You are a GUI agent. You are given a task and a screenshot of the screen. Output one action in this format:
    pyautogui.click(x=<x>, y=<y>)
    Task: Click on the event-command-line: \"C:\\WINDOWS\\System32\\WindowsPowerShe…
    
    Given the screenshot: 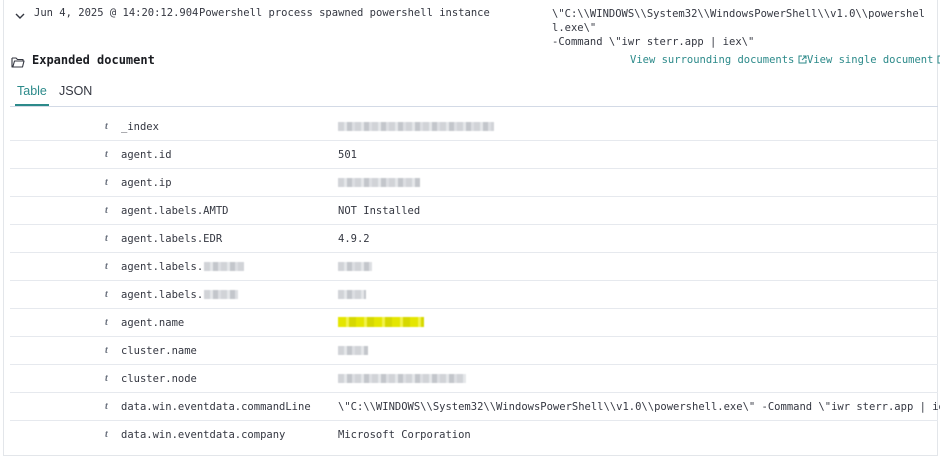 What is the action you would take?
    pyautogui.click(x=738, y=28)
    